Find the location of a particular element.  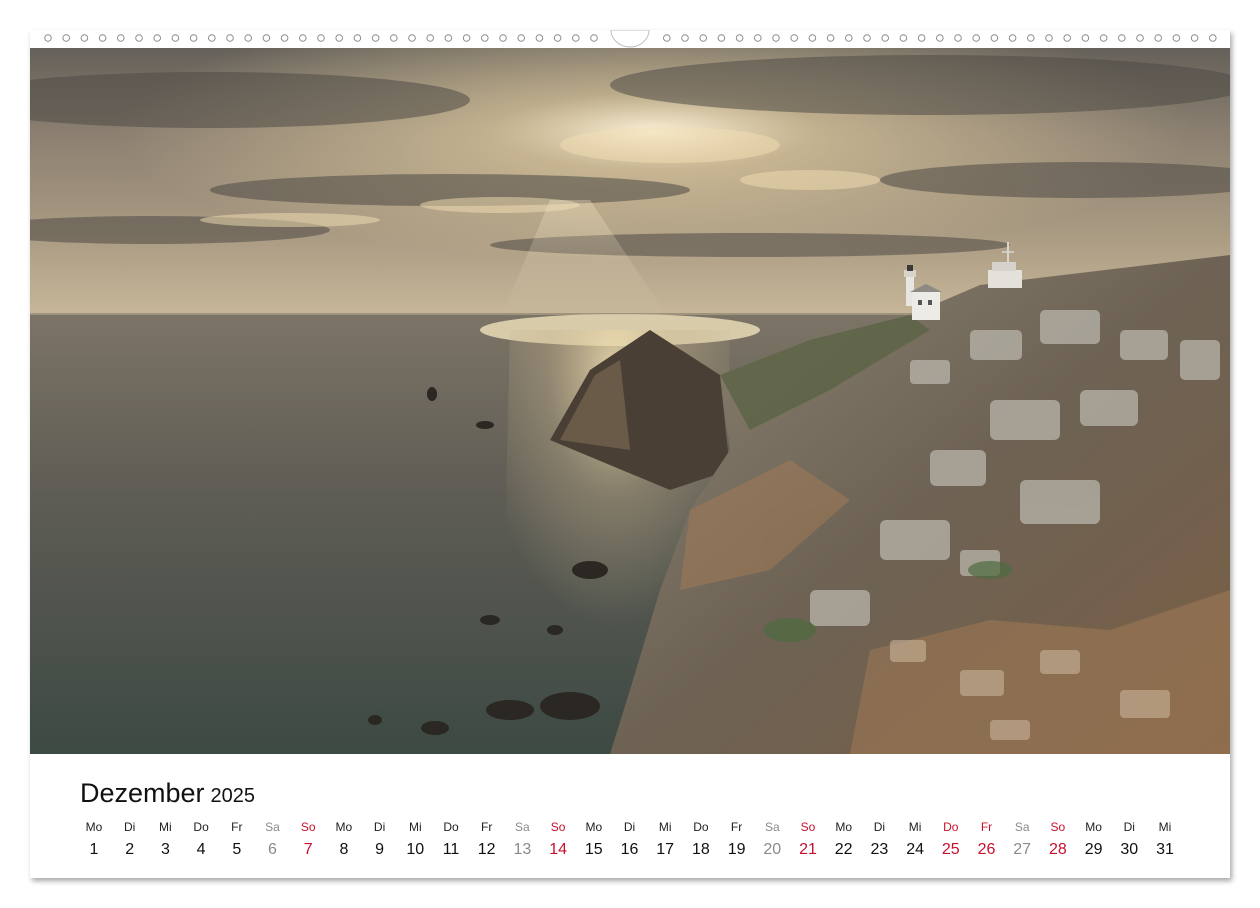

day-number: 8 is located at coordinates (344, 849).